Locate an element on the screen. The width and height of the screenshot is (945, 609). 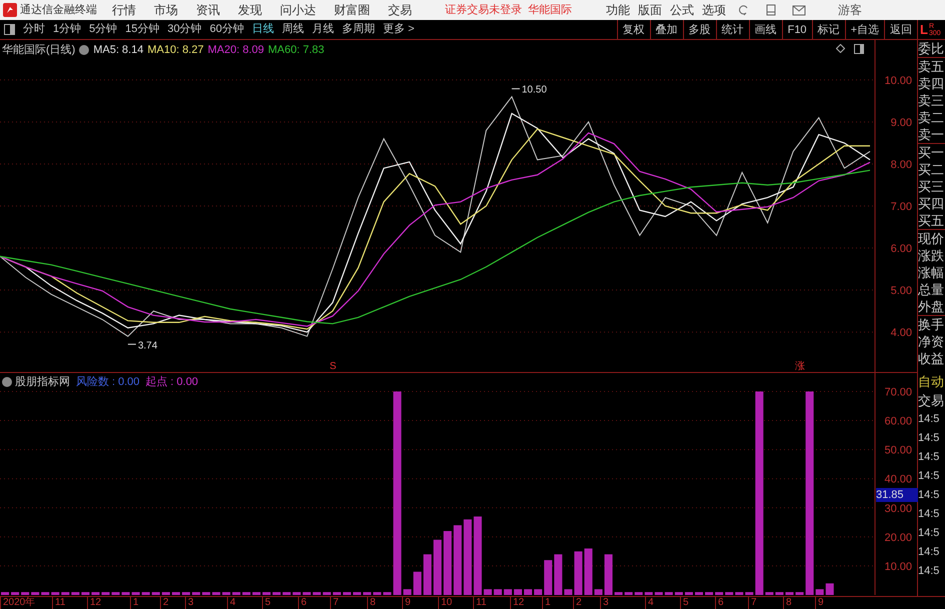
toolbar-button: 标记 is located at coordinates (828, 30).